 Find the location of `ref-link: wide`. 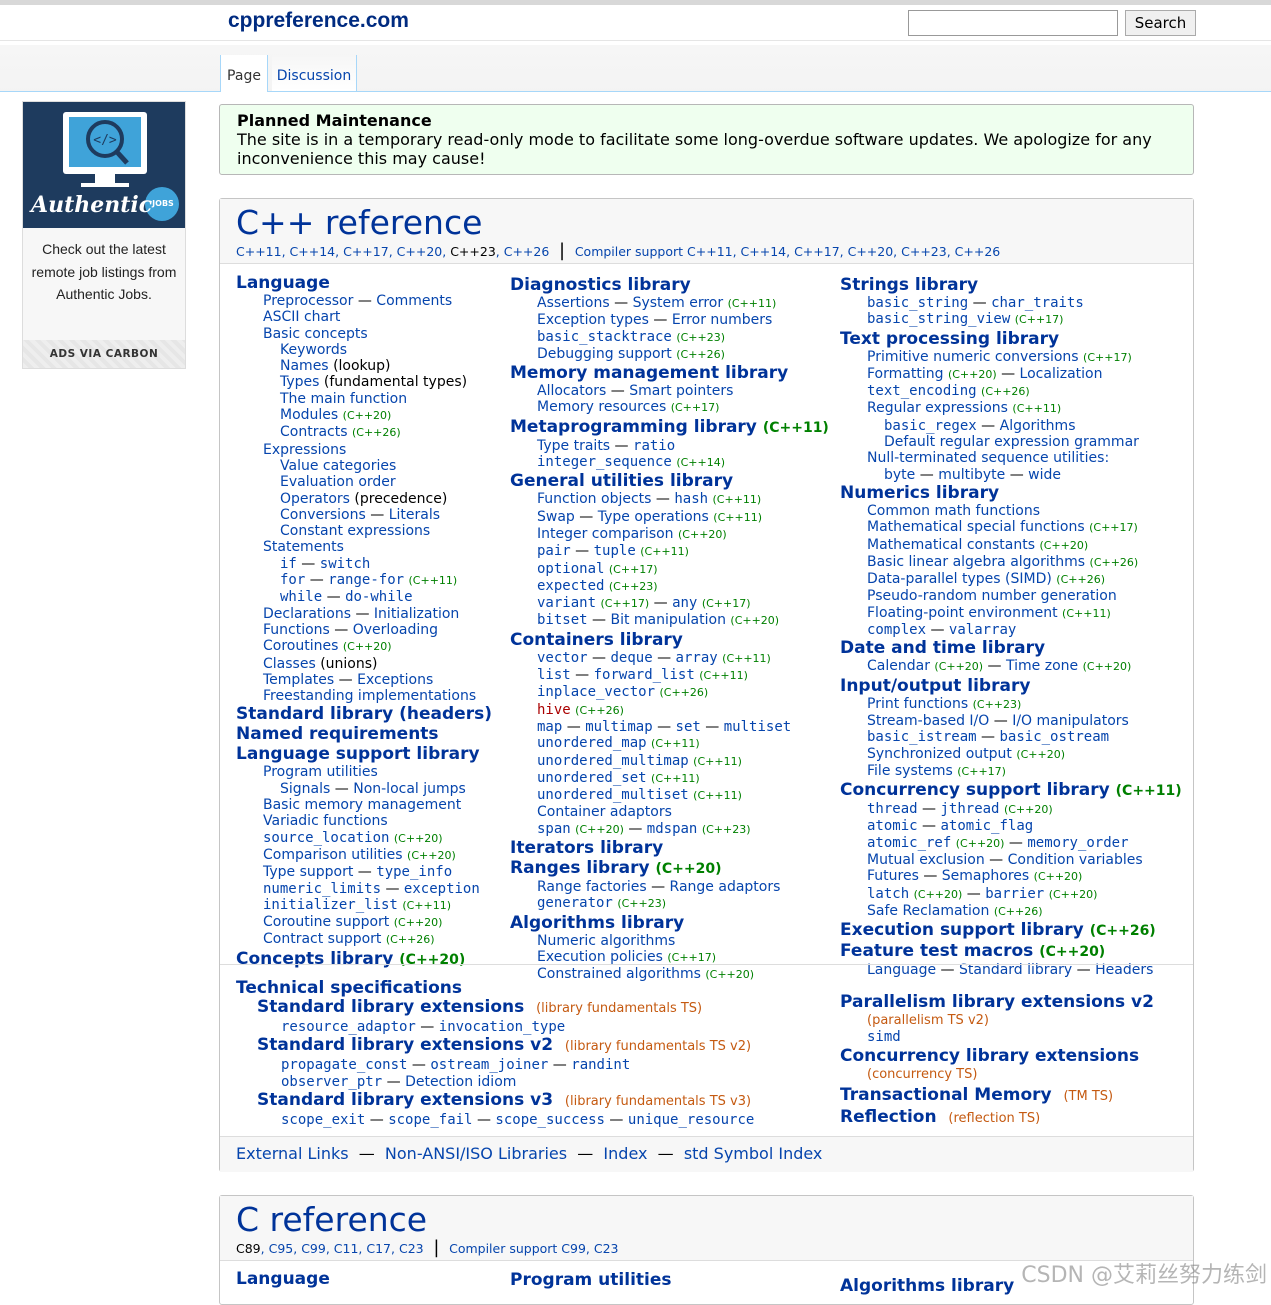

ref-link: wide is located at coordinates (1044, 475).